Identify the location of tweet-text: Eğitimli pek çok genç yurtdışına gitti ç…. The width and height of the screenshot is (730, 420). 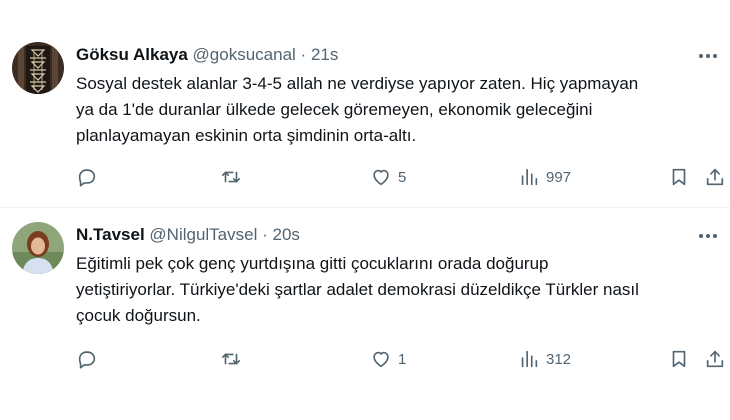
(357, 289).